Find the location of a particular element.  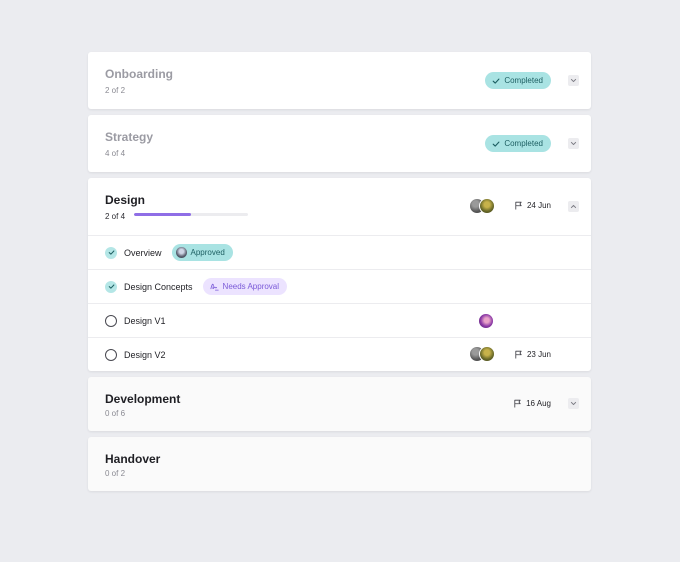

collapse-button is located at coordinates (573, 206).